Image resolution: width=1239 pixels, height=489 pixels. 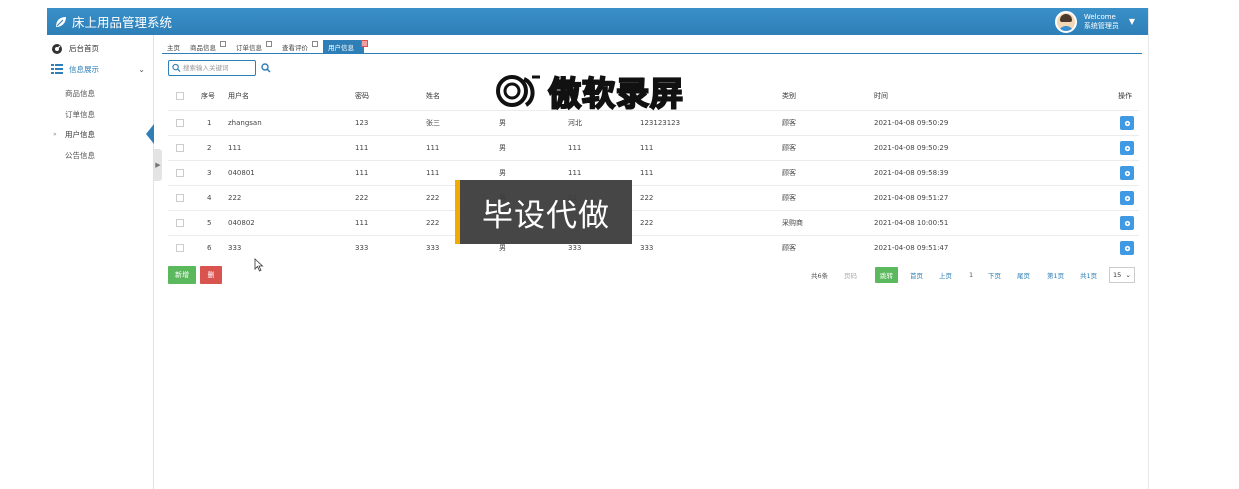 I want to click on first-page-link: 首页, so click(x=916, y=275).